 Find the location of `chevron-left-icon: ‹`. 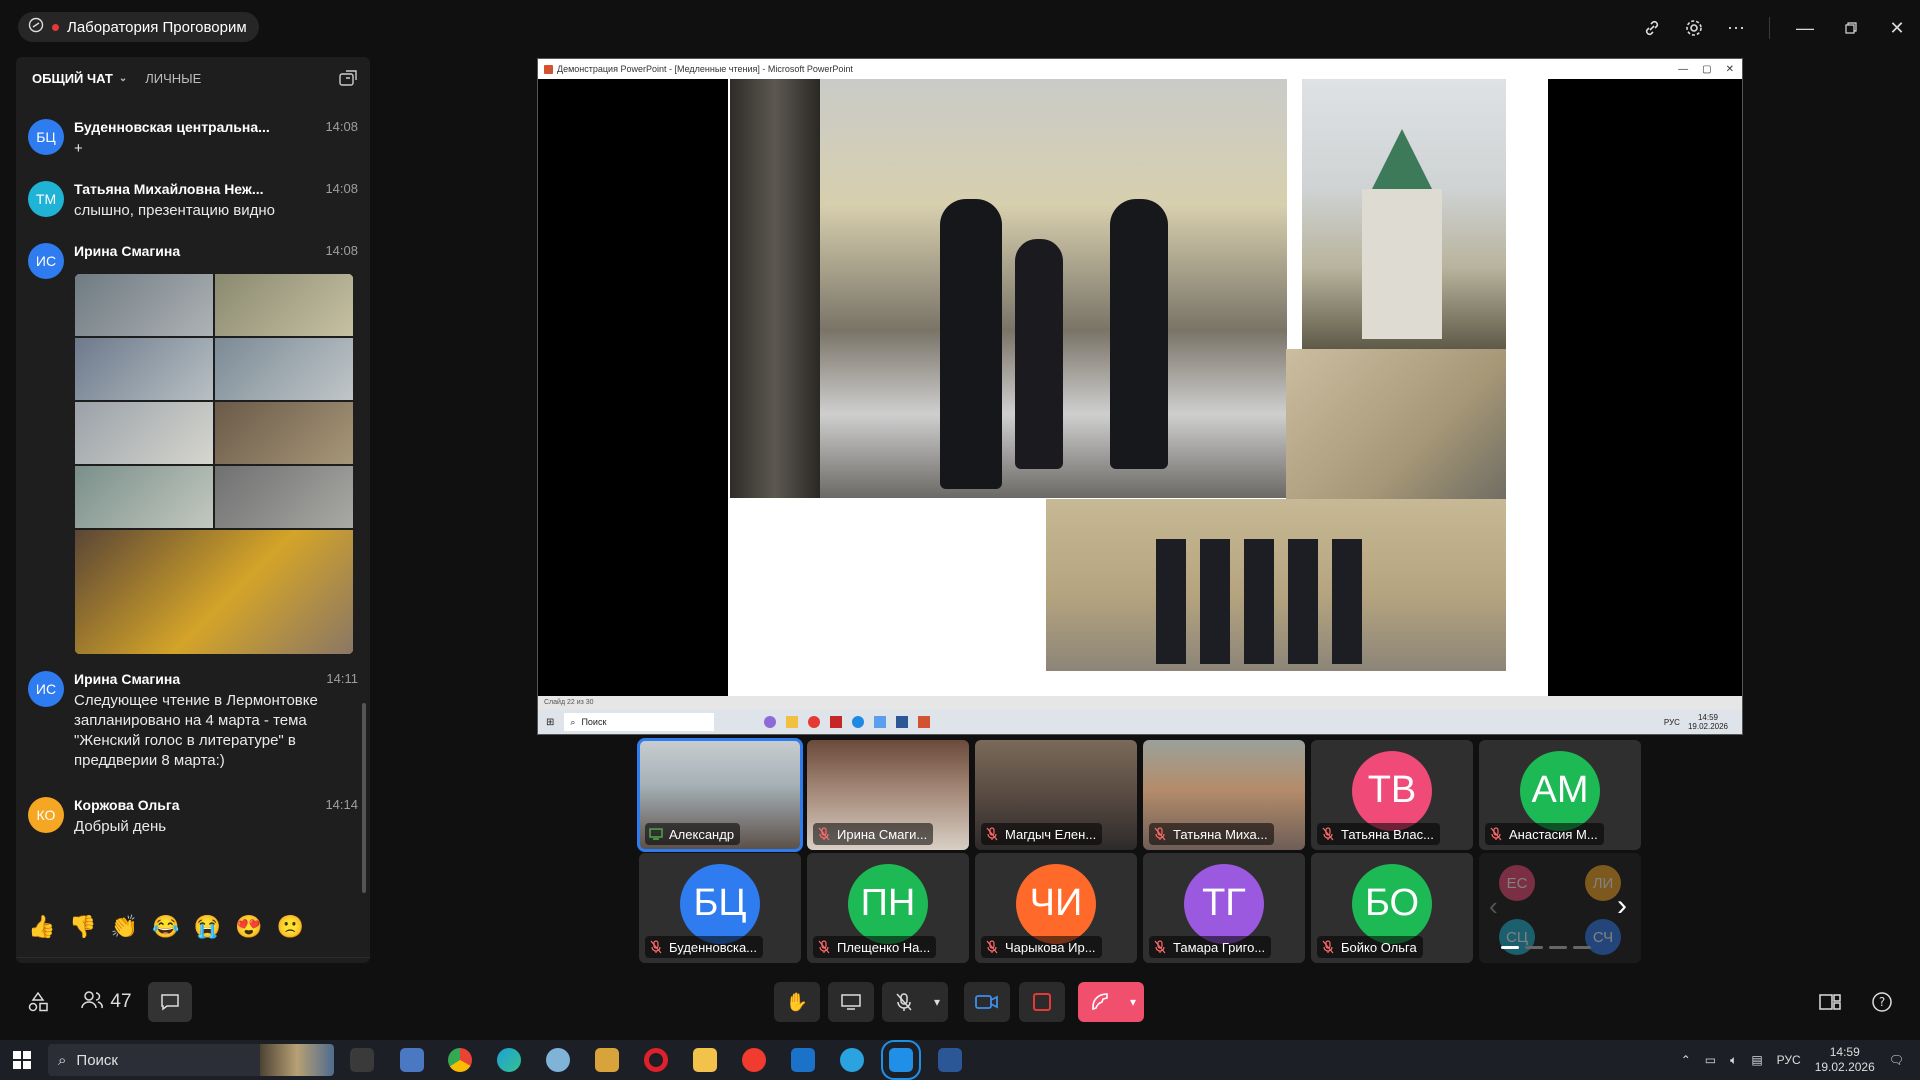

chevron-left-icon: ‹ is located at coordinates (1493, 906).